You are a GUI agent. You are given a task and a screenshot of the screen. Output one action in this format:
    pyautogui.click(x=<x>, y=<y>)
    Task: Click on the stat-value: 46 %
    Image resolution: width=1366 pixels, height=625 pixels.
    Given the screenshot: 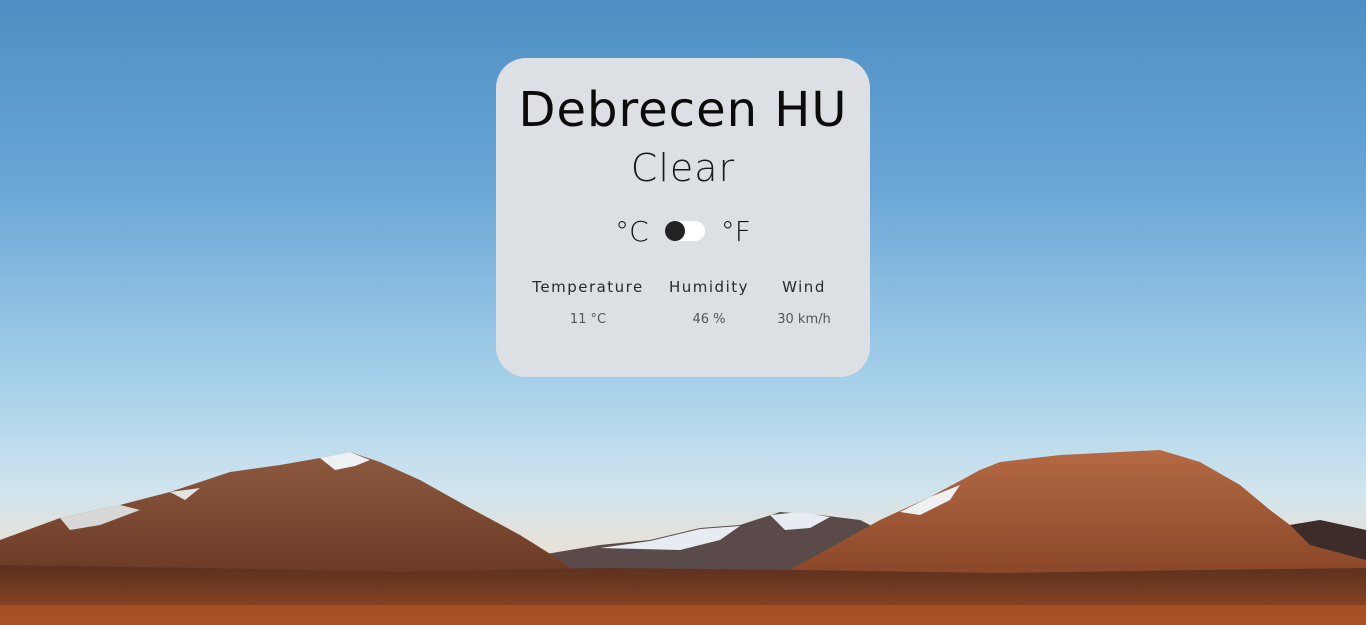 What is the action you would take?
    pyautogui.click(x=709, y=319)
    